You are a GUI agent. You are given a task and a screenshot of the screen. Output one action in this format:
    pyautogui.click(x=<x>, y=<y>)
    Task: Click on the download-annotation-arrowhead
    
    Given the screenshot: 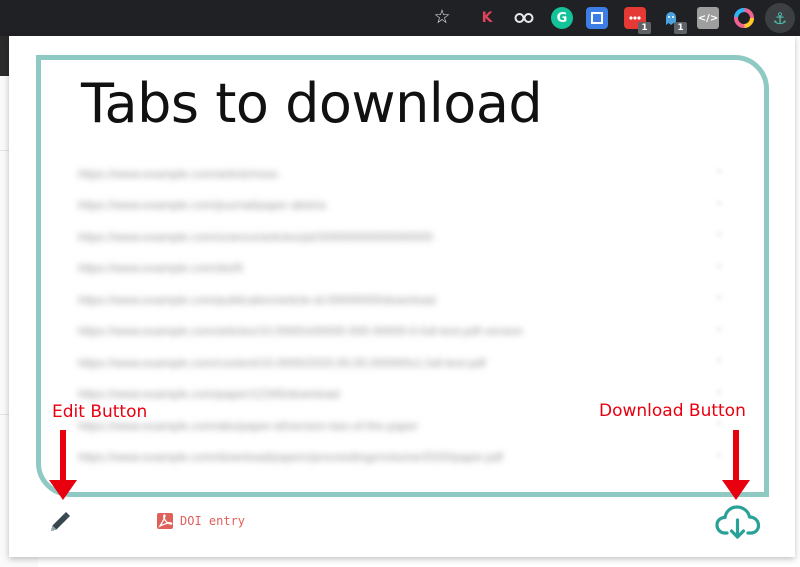 What is the action you would take?
    pyautogui.click(x=736, y=490)
    